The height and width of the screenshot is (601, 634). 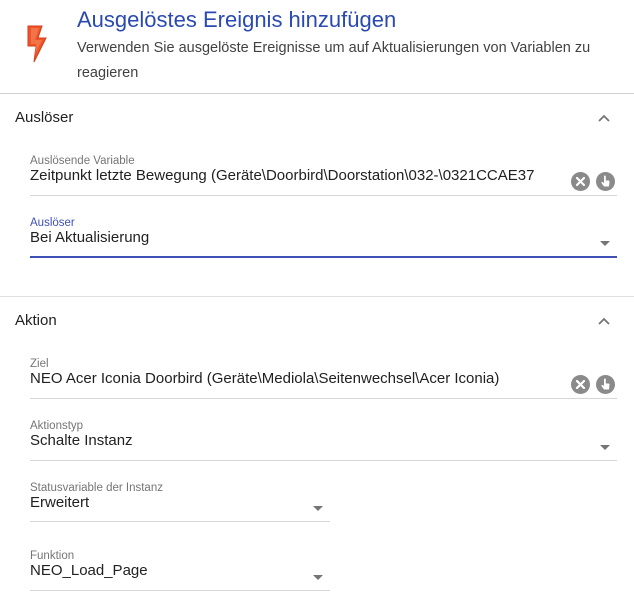 I want to click on function-select: Funktion NEO_Load_Page, so click(x=180, y=571).